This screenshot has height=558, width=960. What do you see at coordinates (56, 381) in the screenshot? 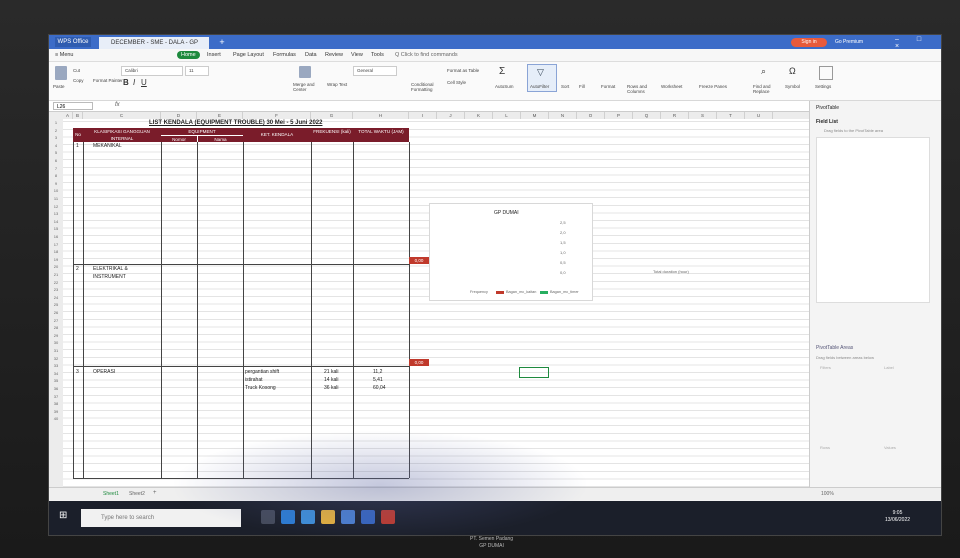
I see `row-header: 35` at bounding box center [56, 381].